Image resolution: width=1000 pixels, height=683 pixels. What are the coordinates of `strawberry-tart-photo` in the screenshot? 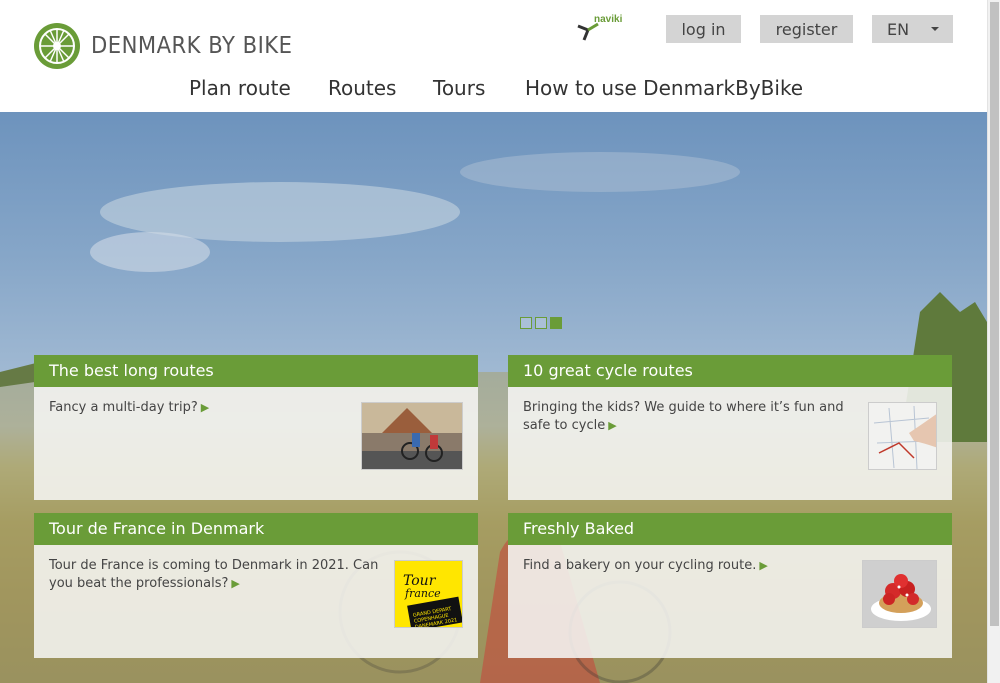 It's located at (899, 594).